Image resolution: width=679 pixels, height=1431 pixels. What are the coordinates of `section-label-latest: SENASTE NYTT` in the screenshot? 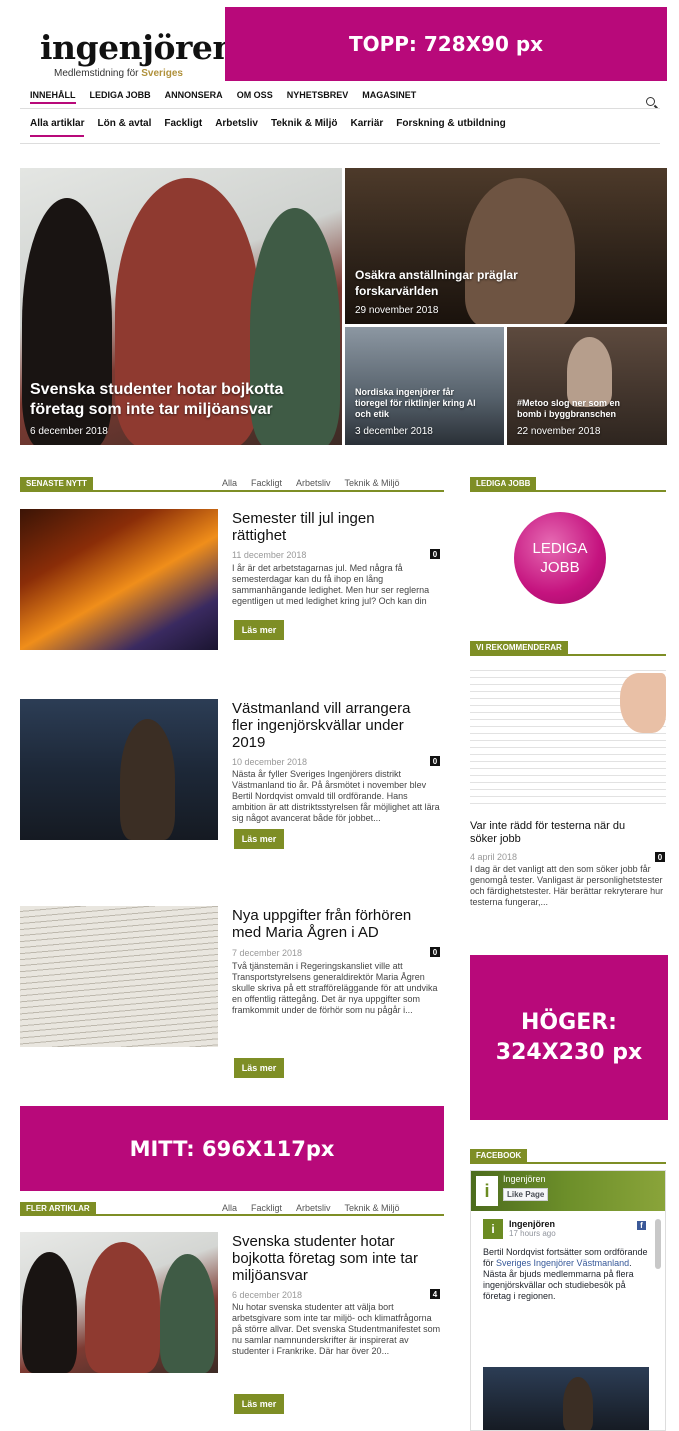 It's located at (56, 483).